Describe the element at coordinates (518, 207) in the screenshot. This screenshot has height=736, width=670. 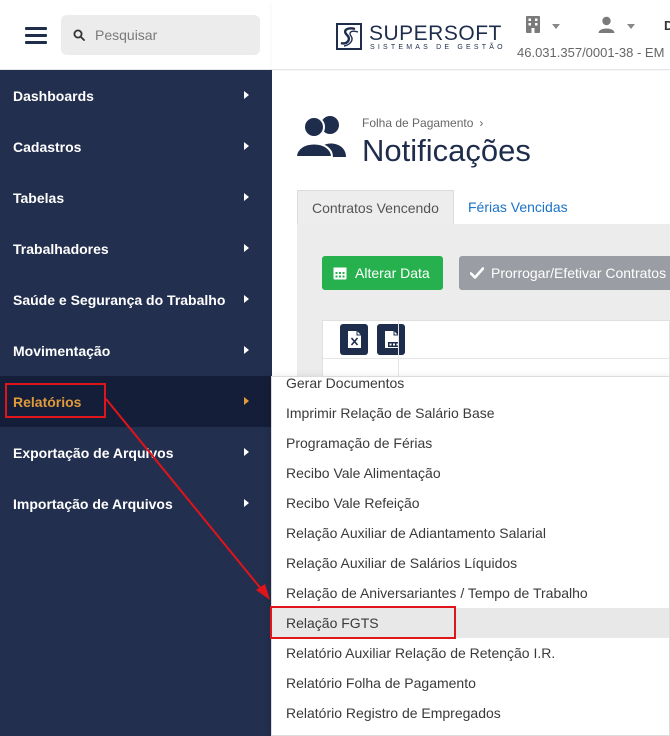
I see `tab-ferias-vencidas: Férias Vencidas` at that location.